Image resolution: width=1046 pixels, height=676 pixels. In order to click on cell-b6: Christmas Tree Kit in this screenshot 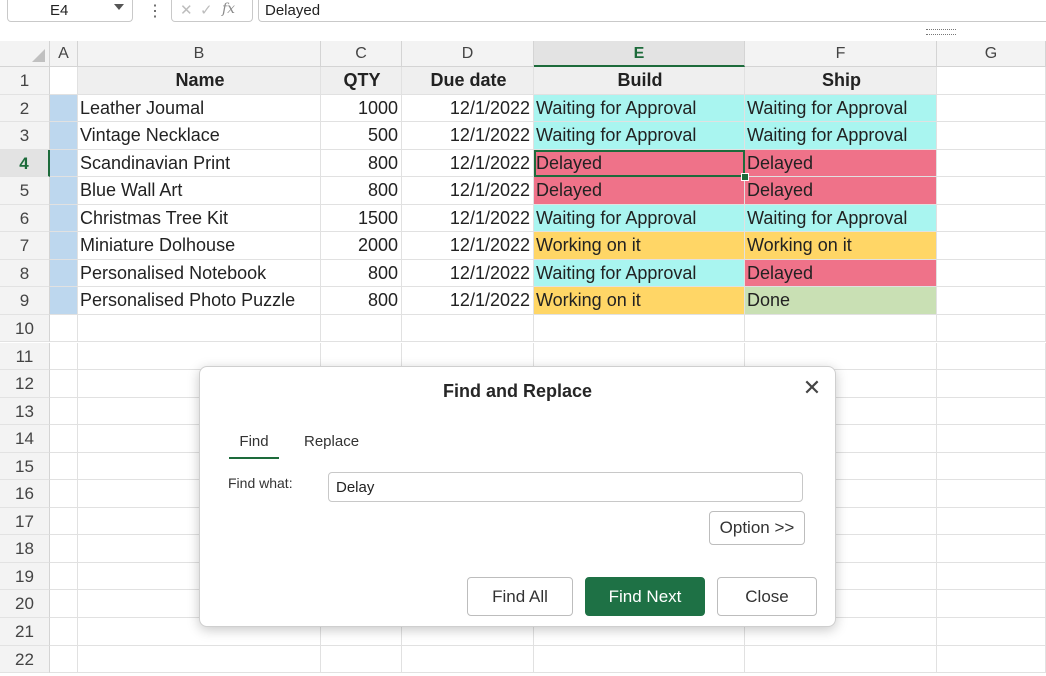, I will do `click(199, 218)`.